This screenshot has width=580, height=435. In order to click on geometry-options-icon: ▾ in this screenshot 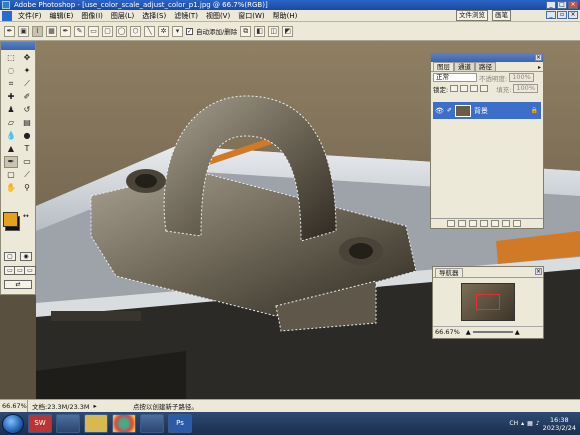, I will do `click(177, 31)`.